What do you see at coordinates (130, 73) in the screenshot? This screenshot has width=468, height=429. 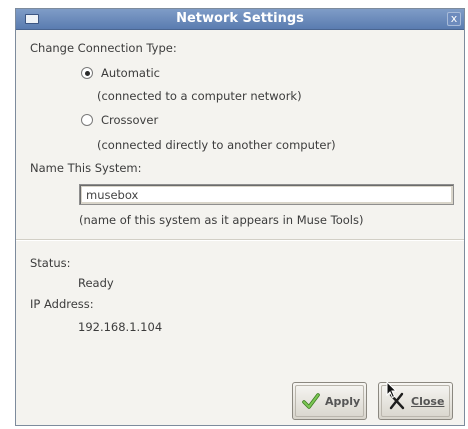 I see `automatic-option-label: Automatic` at bounding box center [130, 73].